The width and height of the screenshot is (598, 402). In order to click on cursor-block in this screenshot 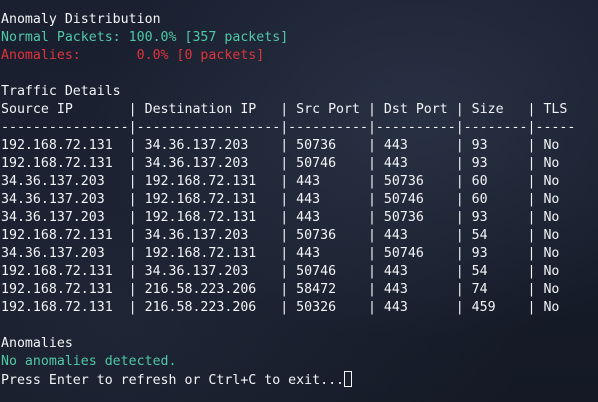, I will do `click(348, 379)`.